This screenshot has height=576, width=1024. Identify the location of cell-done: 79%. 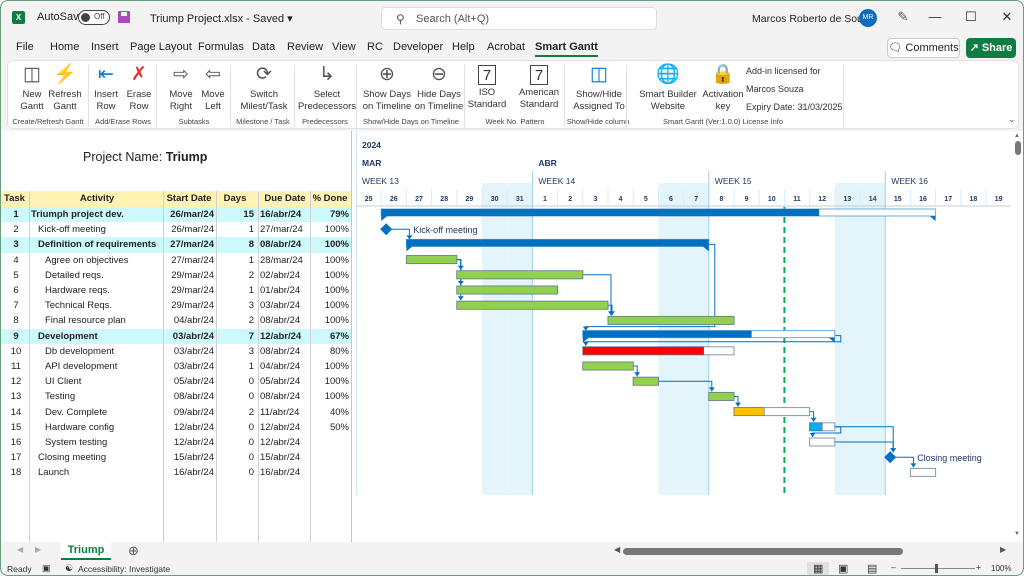
(330, 214).